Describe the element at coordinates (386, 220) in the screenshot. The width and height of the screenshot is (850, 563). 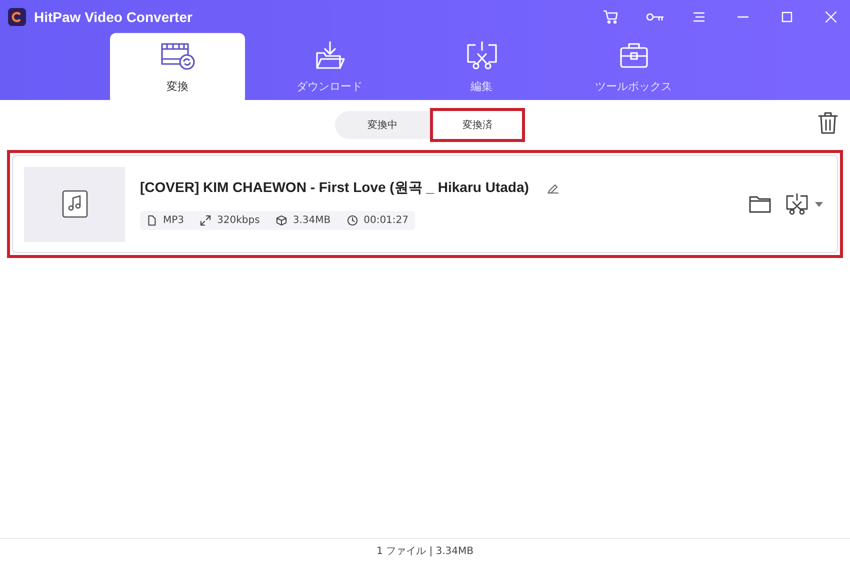
I see `file-info-text: 00:01:27` at that location.